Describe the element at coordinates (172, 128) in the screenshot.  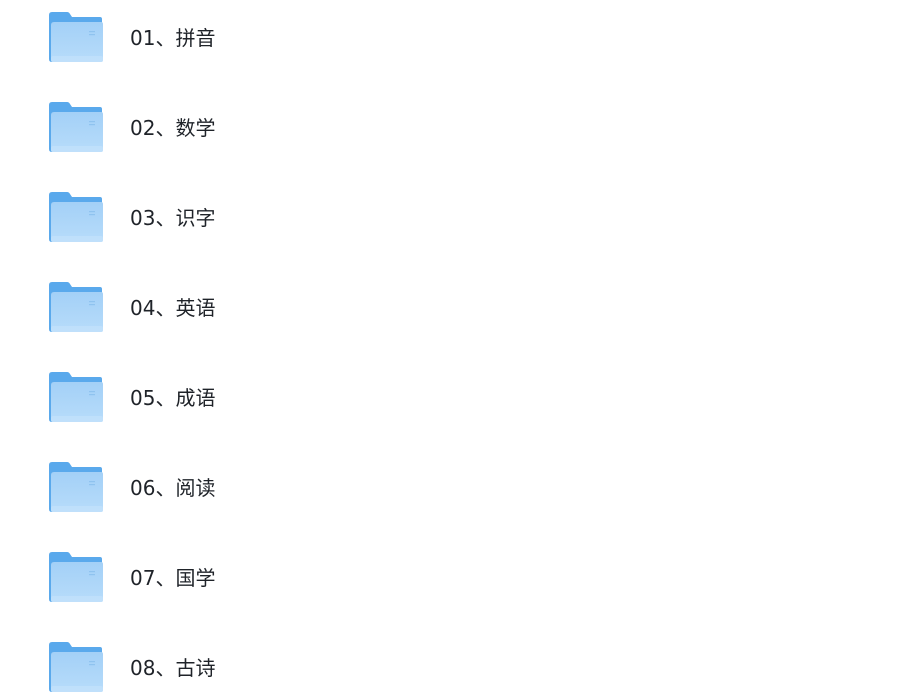
I see `folder-name: 02、数学` at that location.